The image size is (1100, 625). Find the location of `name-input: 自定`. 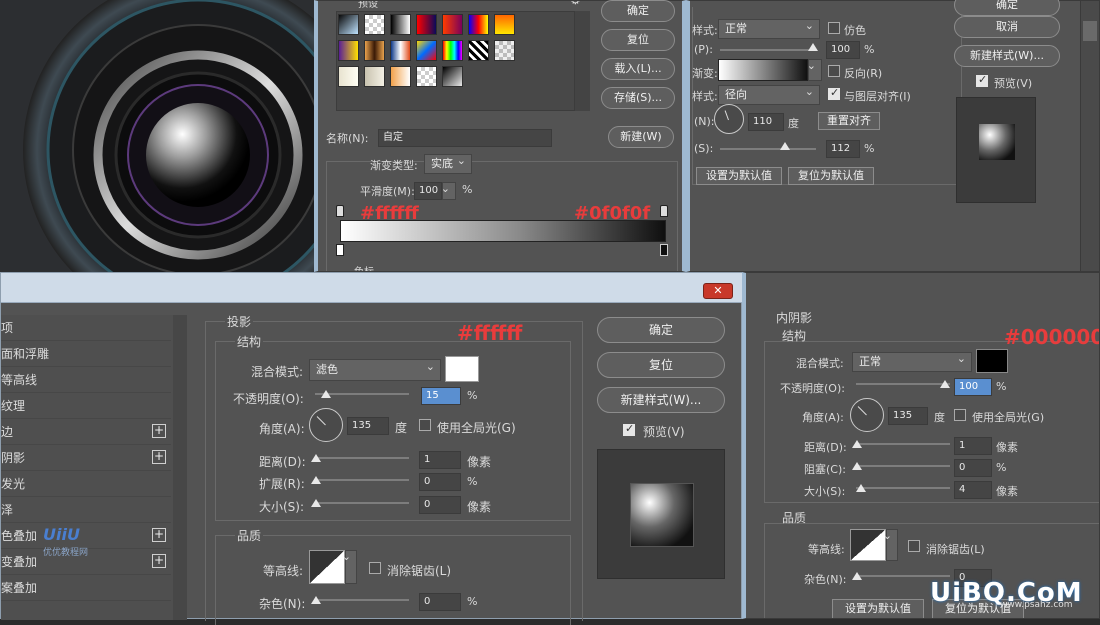

name-input: 自定 is located at coordinates (465, 138).